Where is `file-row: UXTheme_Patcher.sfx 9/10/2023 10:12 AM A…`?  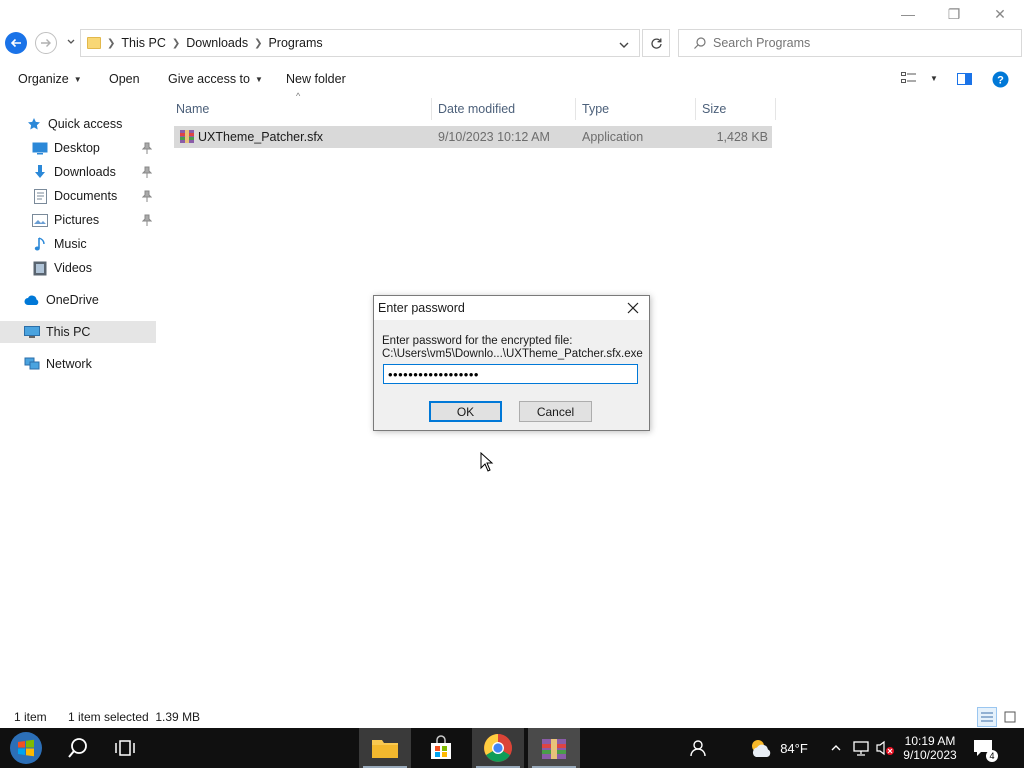
file-row: UXTheme_Patcher.sfx 9/10/2023 10:12 AM A… is located at coordinates (473, 137).